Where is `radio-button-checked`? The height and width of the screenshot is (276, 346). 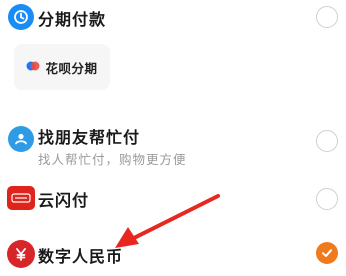 radio-button-checked is located at coordinates (327, 253).